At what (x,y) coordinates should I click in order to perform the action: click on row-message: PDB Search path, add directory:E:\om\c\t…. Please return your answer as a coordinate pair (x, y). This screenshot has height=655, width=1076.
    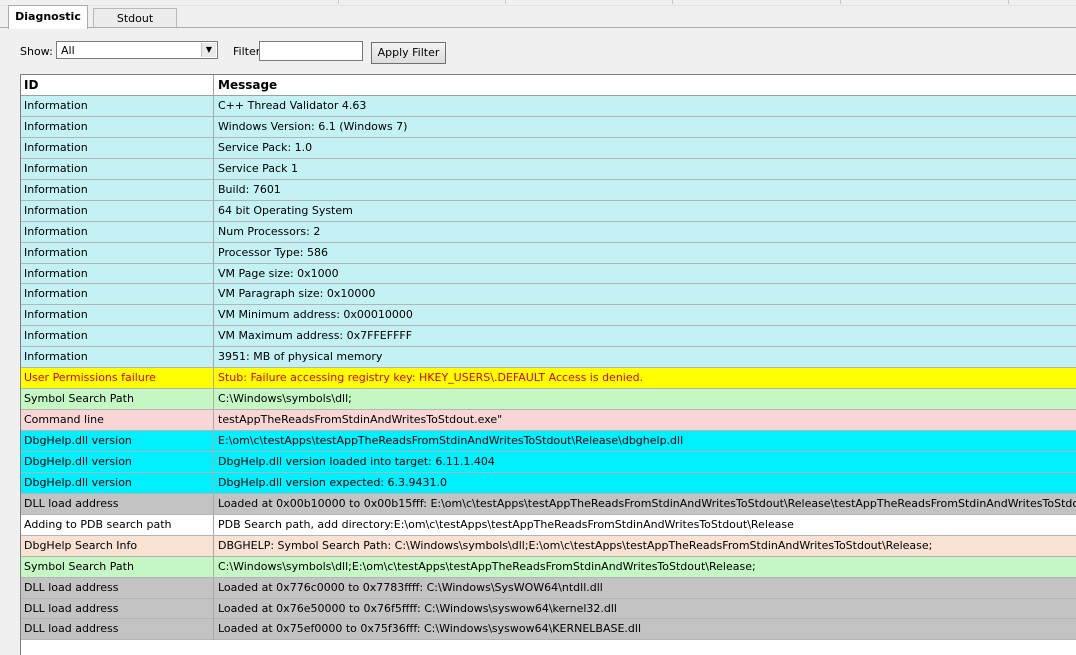
    Looking at the image, I should click on (506, 524).